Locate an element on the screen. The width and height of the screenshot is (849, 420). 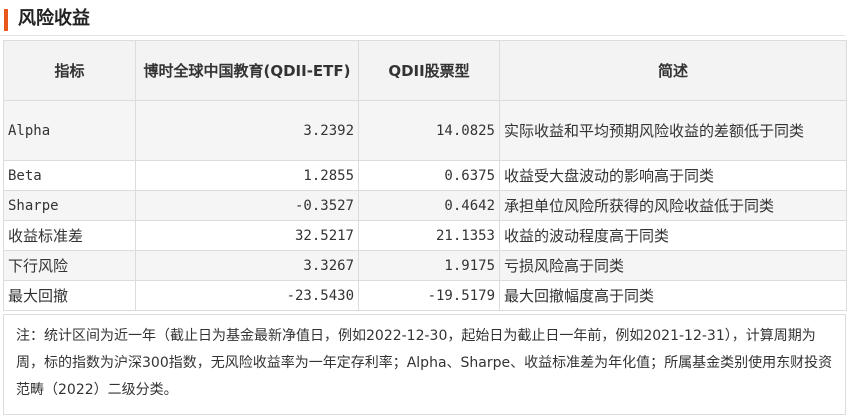
metric-name: Alpha is located at coordinates (69, 130).